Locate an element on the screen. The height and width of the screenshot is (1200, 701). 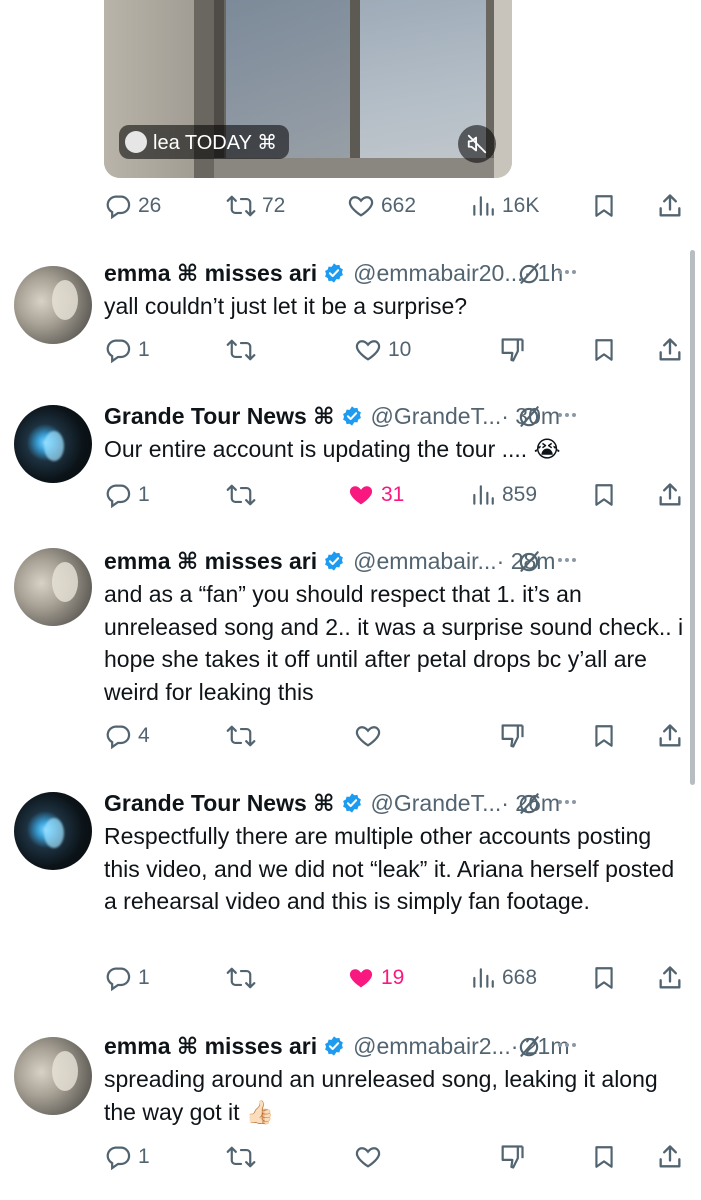
like-count: 31 is located at coordinates (393, 494).